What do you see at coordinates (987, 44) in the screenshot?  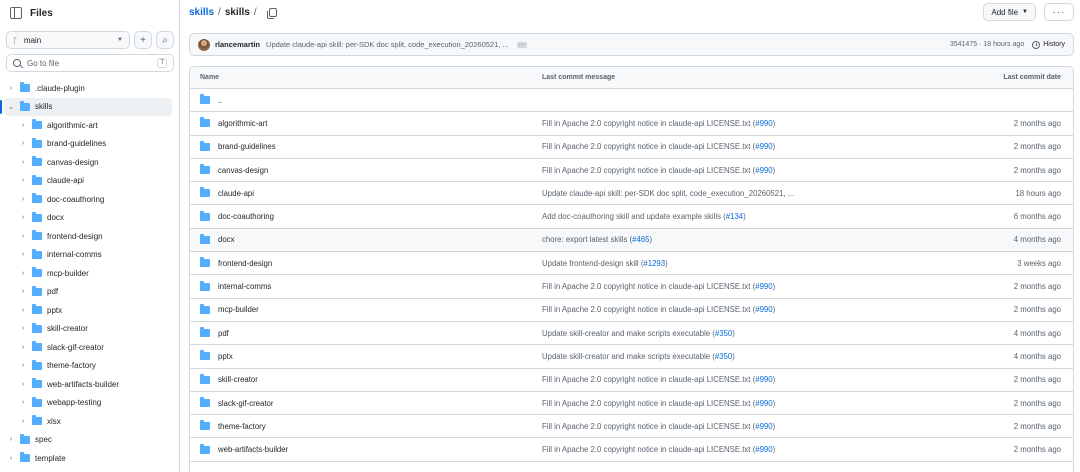 I see `commit-sha-and-age: 3541475 · 18 hours ago` at bounding box center [987, 44].